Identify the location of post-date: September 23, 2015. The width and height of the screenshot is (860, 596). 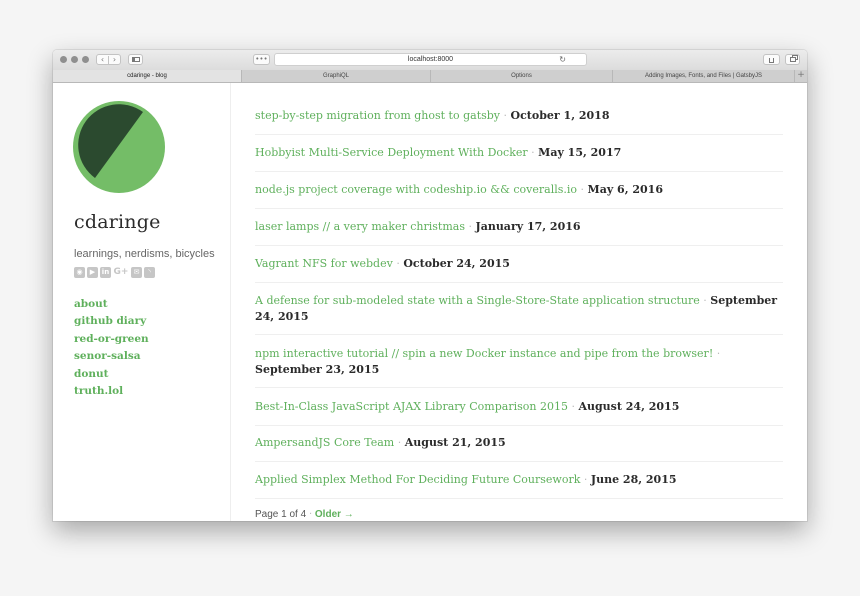
(317, 369).